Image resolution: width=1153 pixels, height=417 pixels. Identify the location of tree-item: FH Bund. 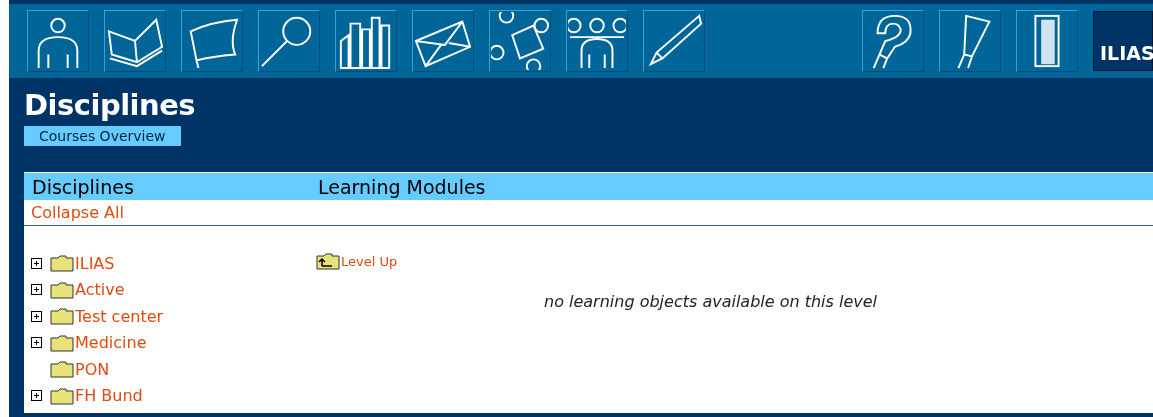
(109, 396).